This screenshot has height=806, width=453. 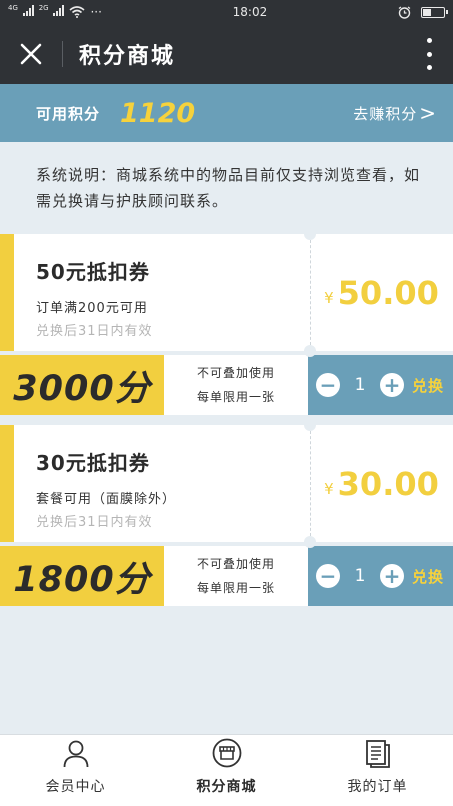 I want to click on alarm-icon, so click(x=404, y=12).